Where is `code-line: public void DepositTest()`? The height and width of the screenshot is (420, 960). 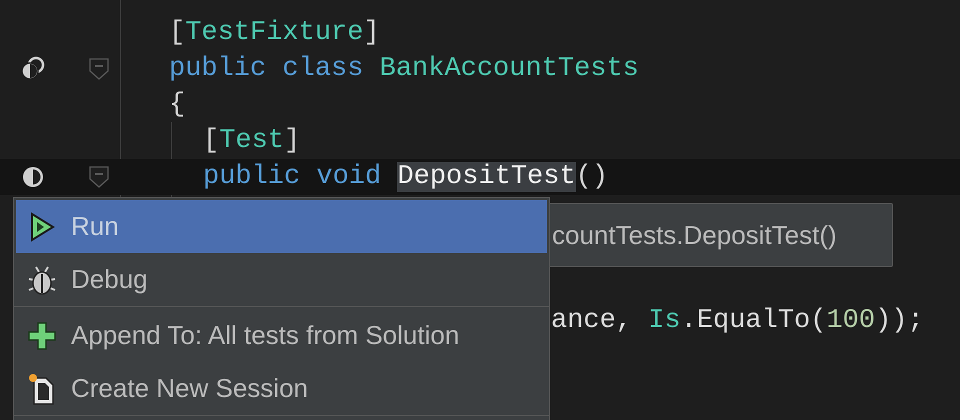 code-line: public void DepositTest() is located at coordinates (405, 177).